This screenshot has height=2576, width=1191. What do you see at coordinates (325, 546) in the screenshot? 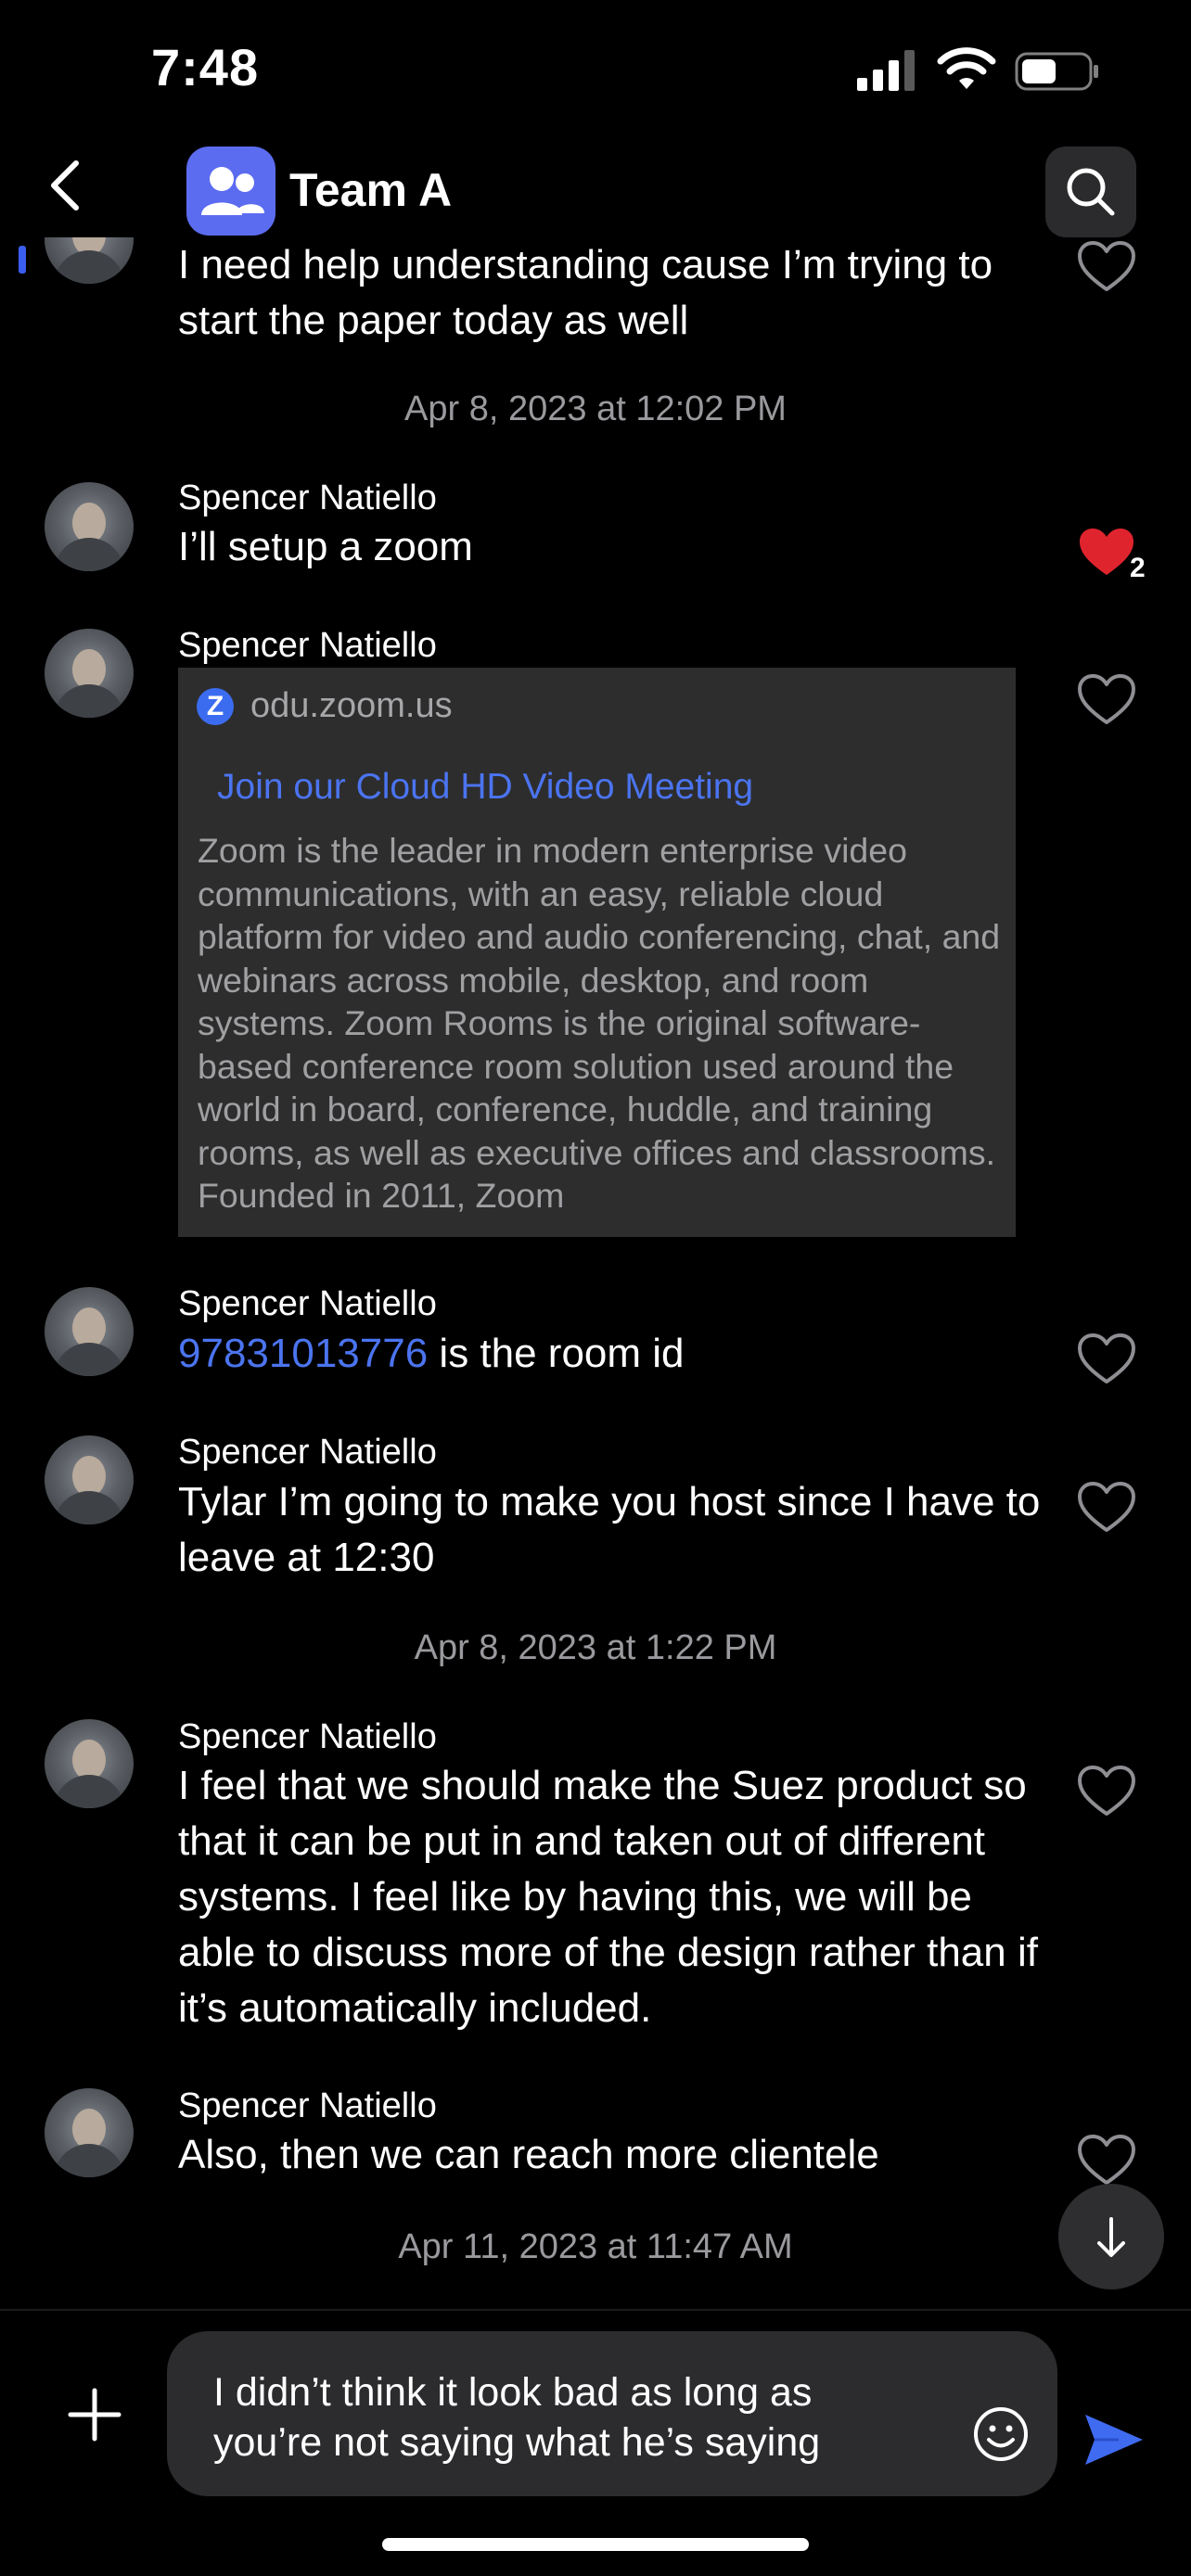
I see `message-text: I’ll setup a zoom` at bounding box center [325, 546].